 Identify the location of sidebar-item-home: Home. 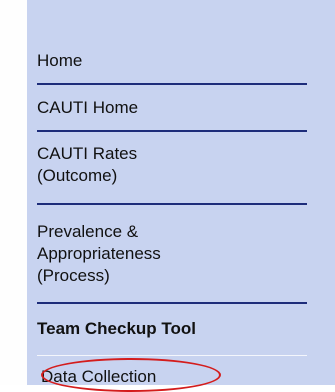
(172, 61).